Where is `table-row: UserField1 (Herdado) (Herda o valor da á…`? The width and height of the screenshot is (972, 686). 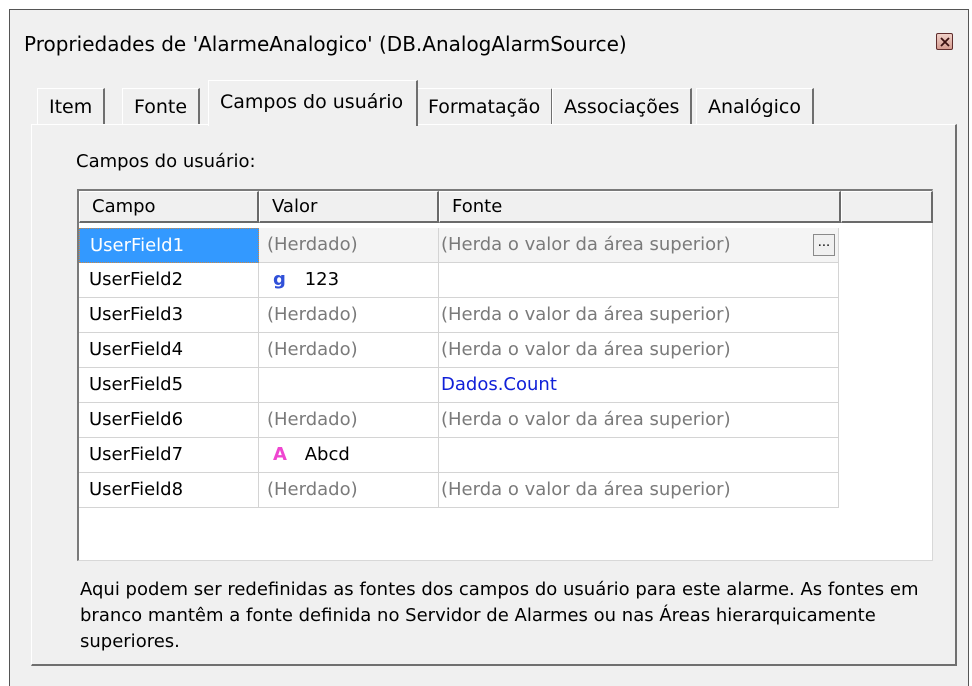 table-row: UserField1 (Herdado) (Herda o valor da á… is located at coordinates (459, 245).